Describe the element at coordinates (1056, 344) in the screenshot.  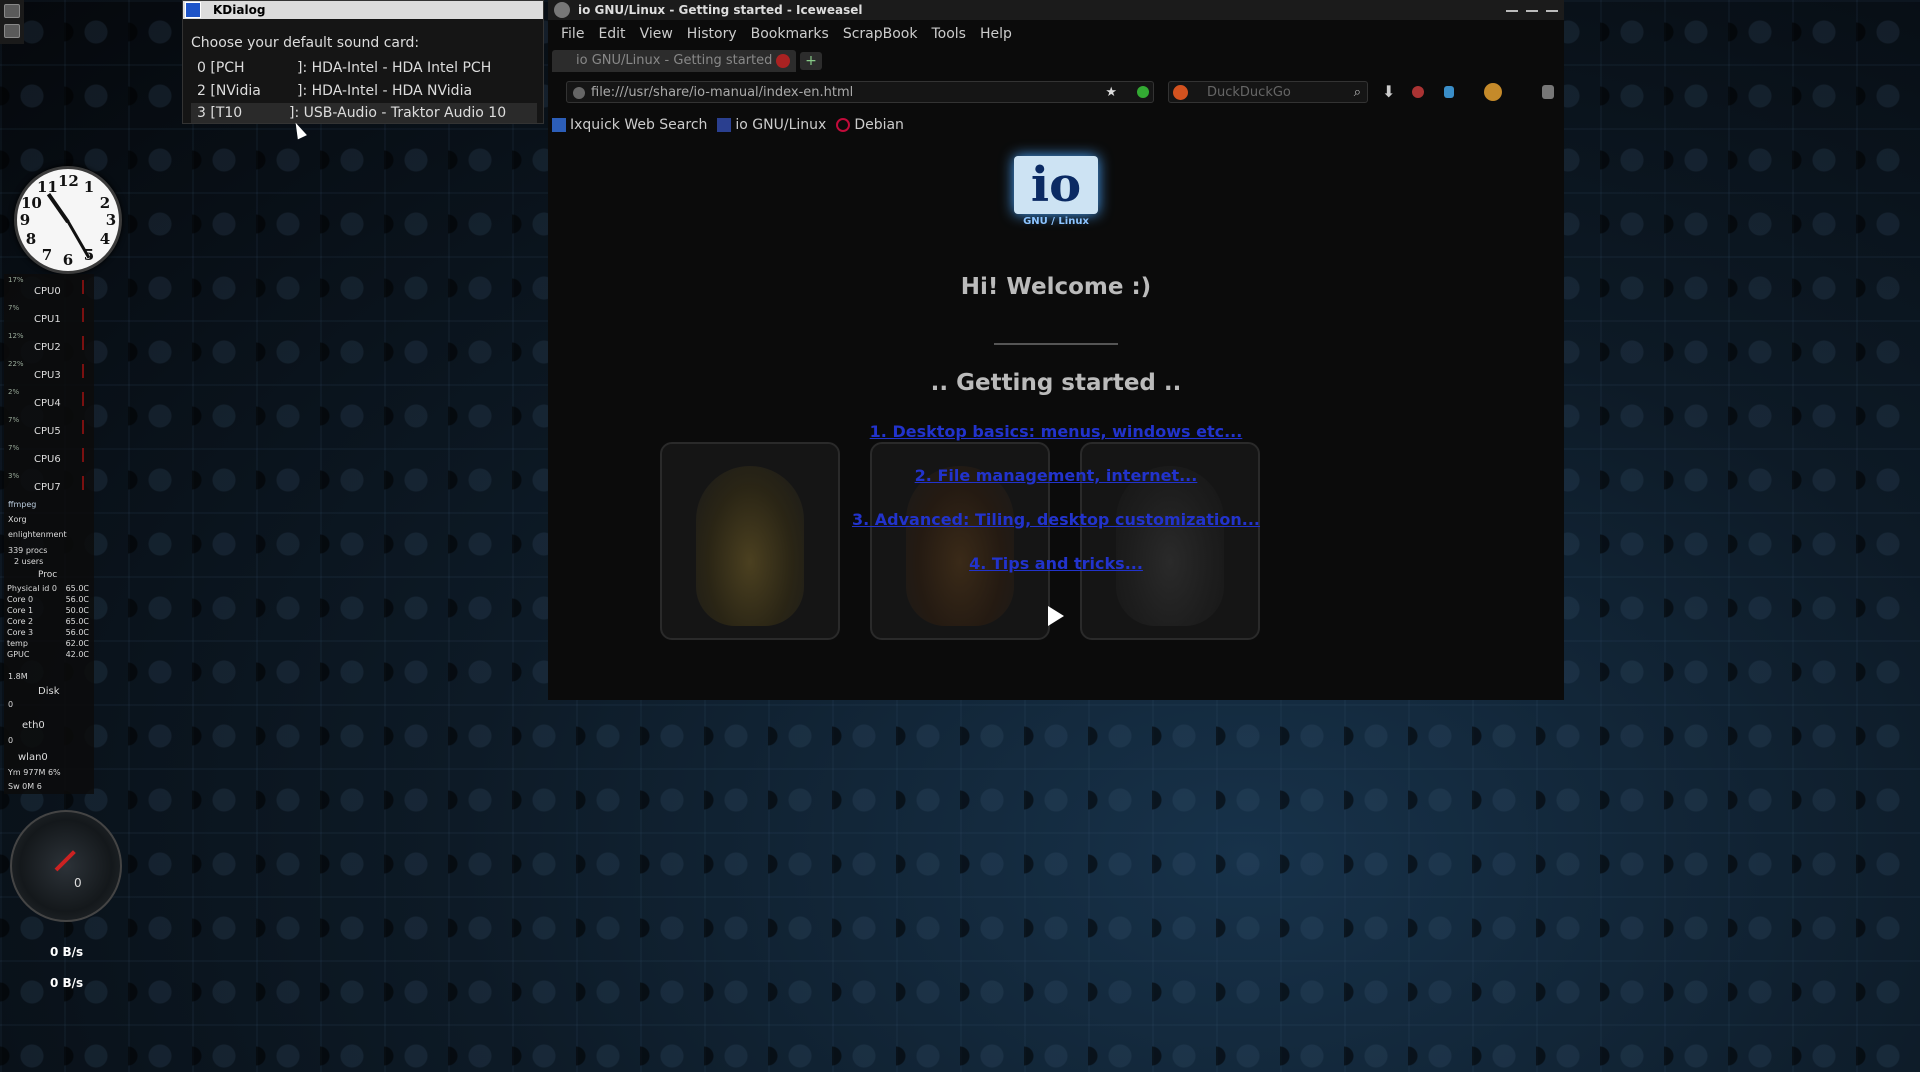
I see `divider` at that location.